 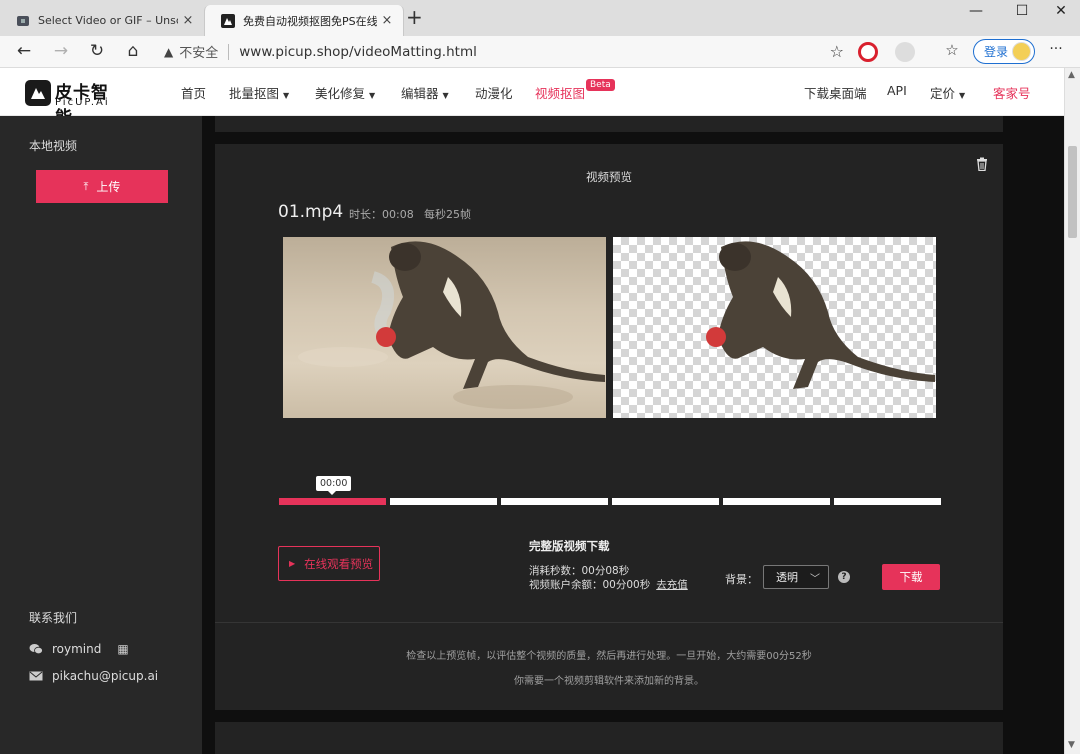 I want to click on nav-label: 下载桌面端, so click(x=835, y=93).